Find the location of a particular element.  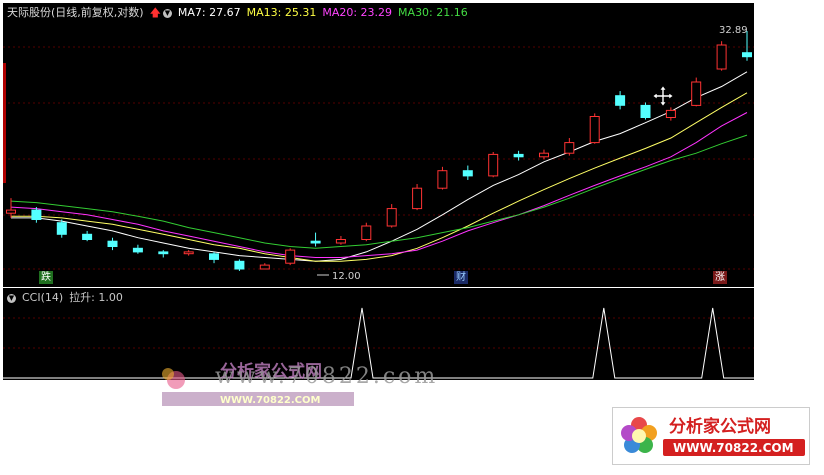

flower-logo-icon is located at coordinates (639, 435).